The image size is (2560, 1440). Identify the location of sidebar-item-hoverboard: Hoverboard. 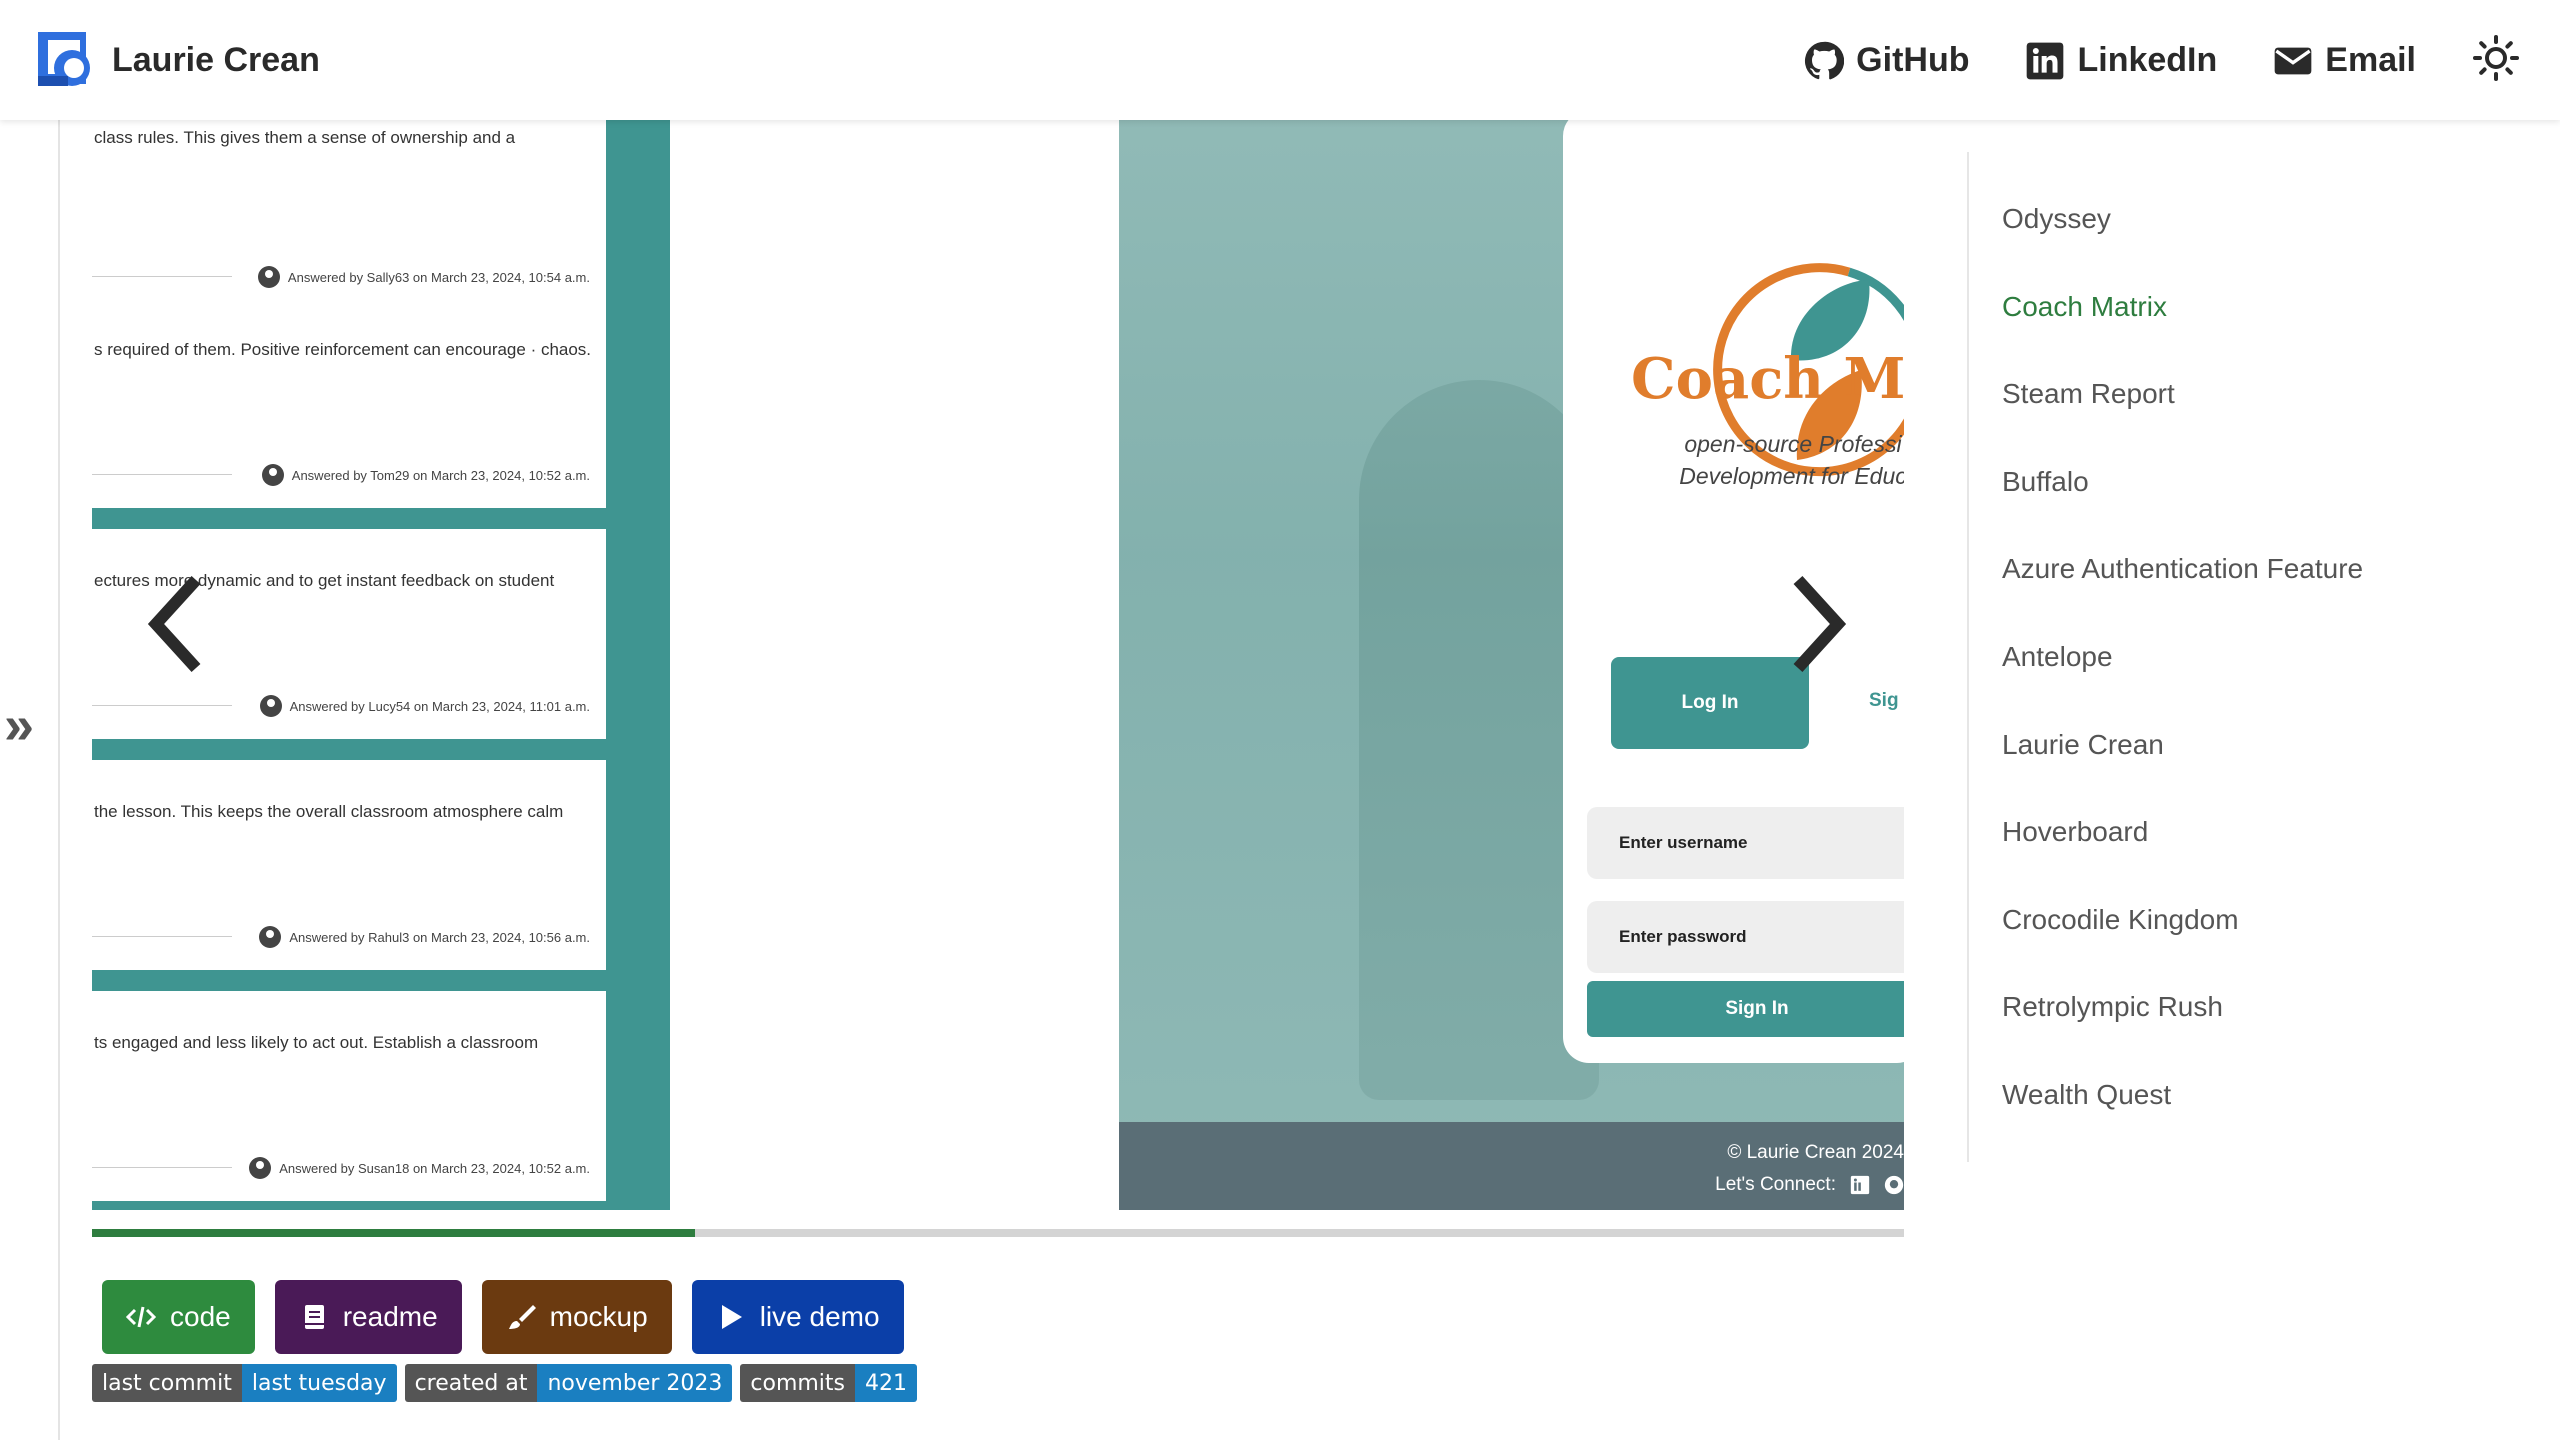
(2182, 853).